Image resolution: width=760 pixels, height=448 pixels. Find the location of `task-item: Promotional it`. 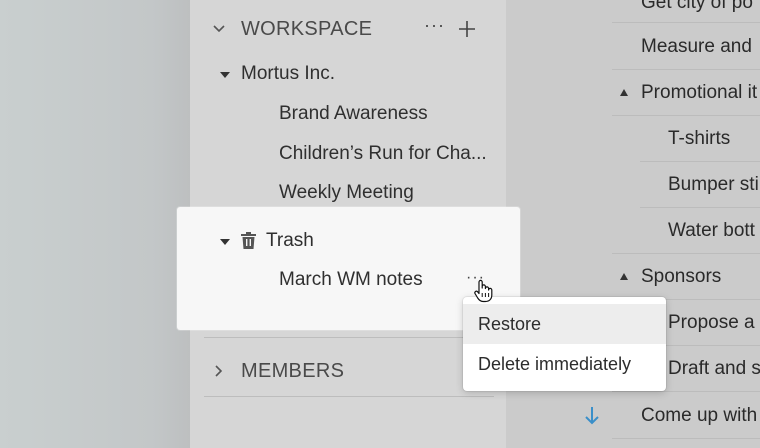

task-item: Promotional it is located at coordinates (689, 93).